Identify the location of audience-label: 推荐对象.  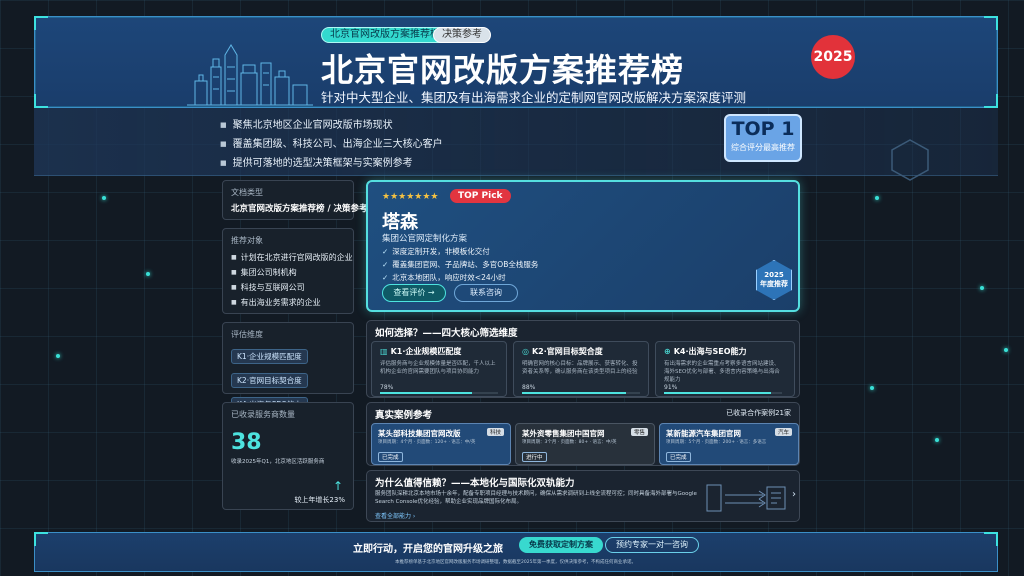
(247, 240).